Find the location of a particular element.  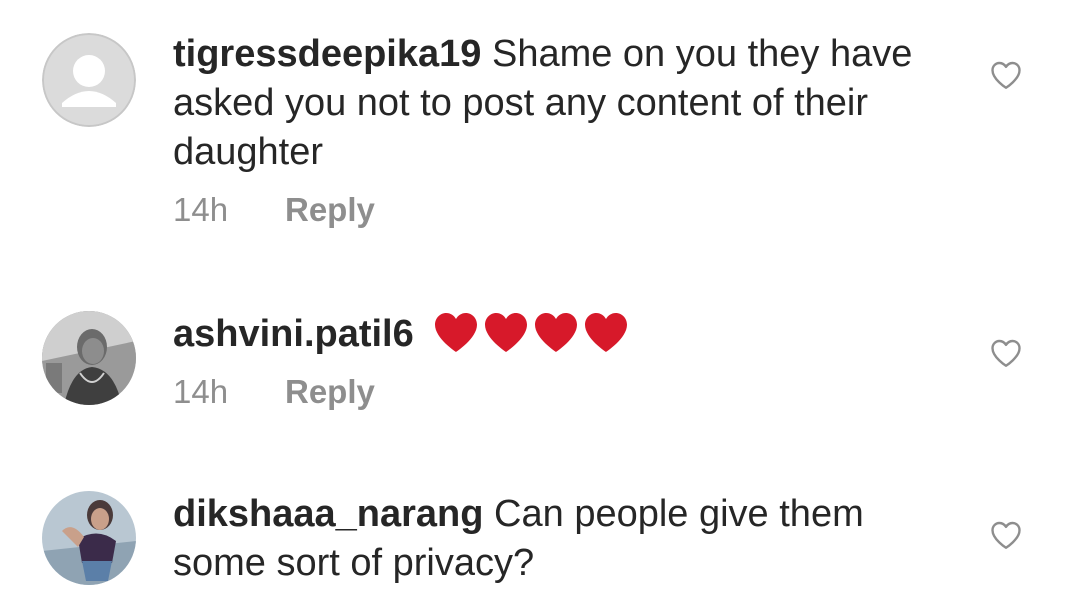

heart-emoji-group is located at coordinates (531, 332).